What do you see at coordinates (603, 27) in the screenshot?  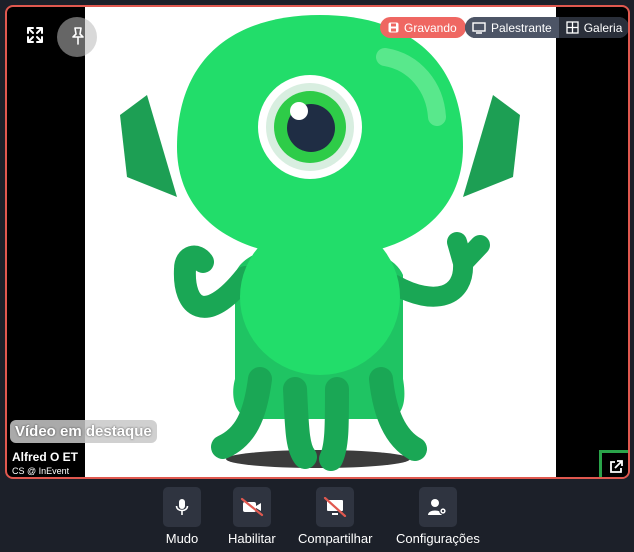 I see `gallery-view-label: Galeria` at bounding box center [603, 27].